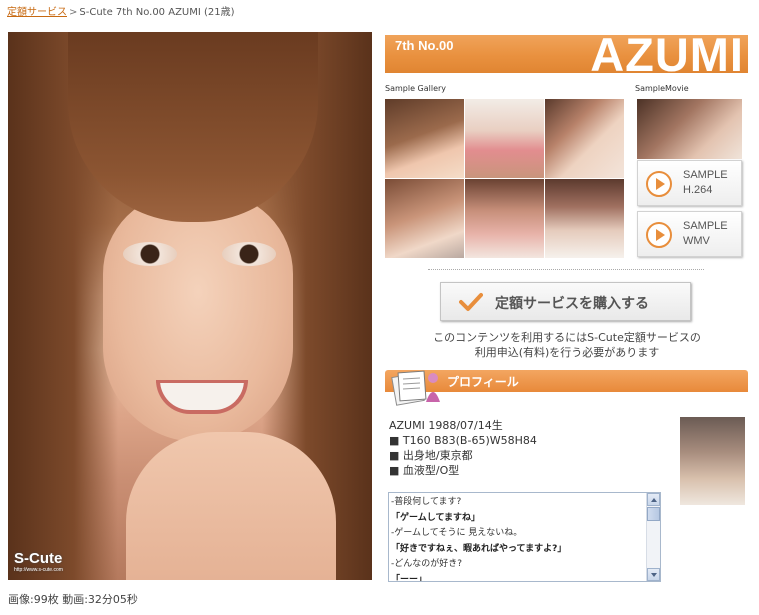 The image size is (759, 615). I want to click on sample-gallery-label: Sample Gallery, so click(416, 88).